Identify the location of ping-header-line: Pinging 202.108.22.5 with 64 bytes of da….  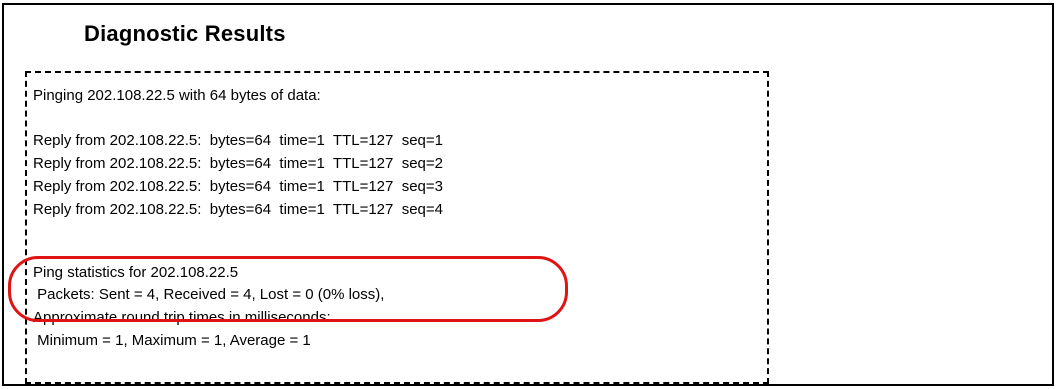
(177, 95).